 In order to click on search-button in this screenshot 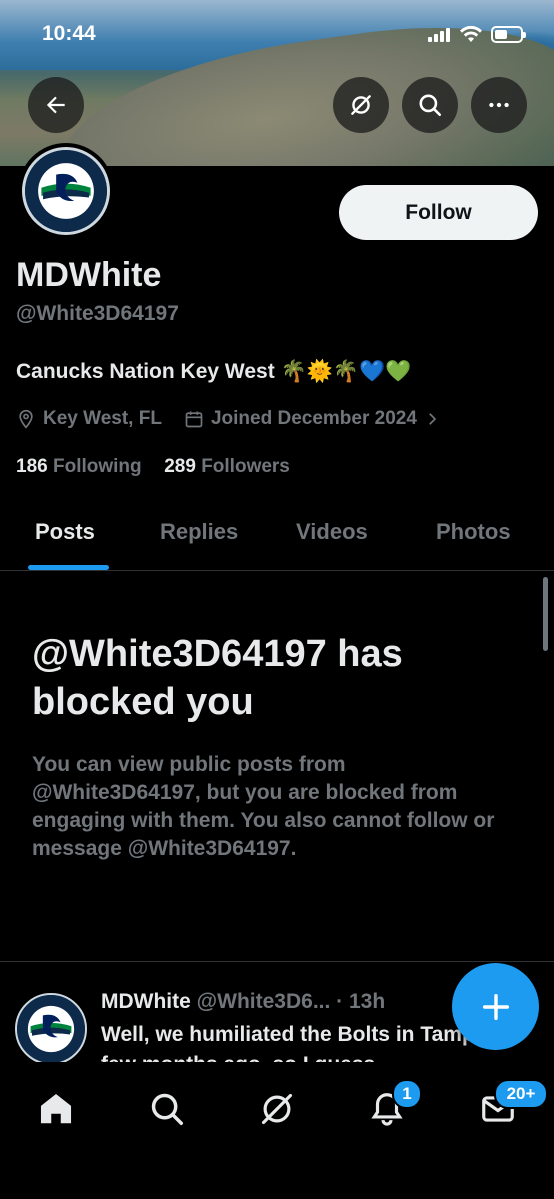, I will do `click(430, 105)`.